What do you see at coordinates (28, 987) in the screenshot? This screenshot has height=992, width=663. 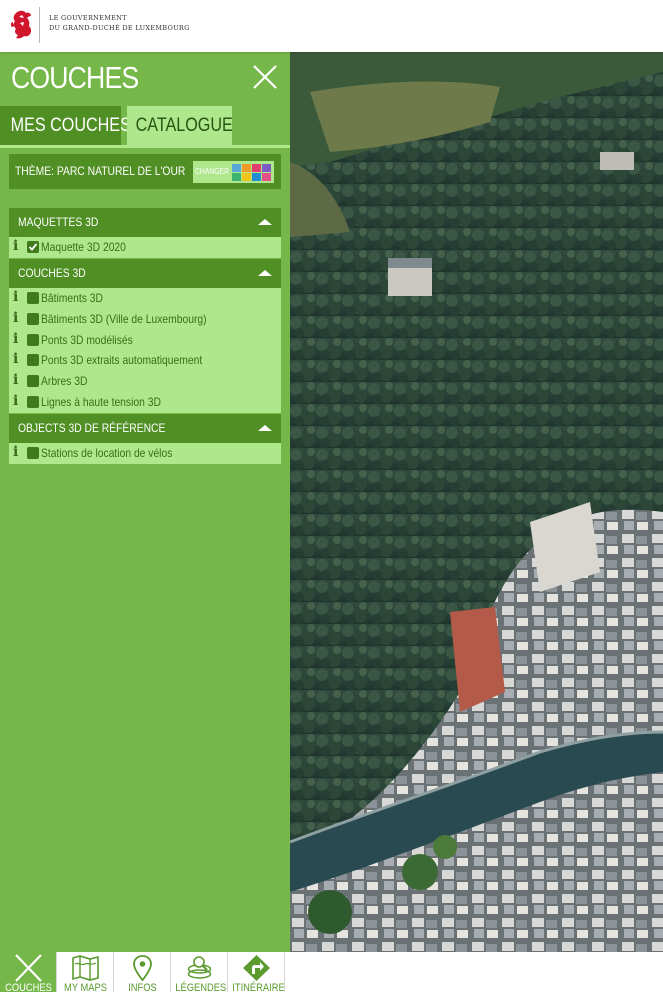 I see `nav-label: COUCHES` at bounding box center [28, 987].